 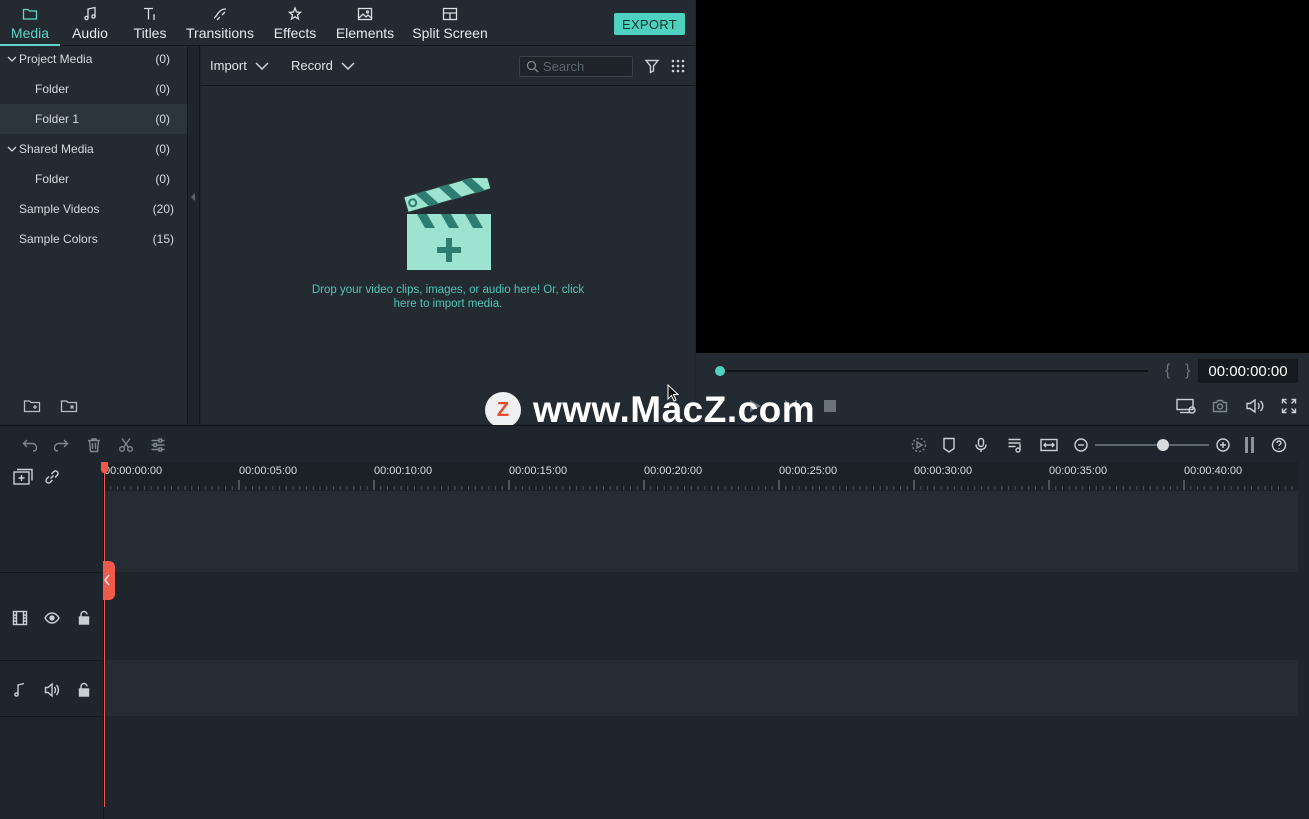 I want to click on tree-item-sample-videos: Sample Videos (20), so click(x=93, y=209).